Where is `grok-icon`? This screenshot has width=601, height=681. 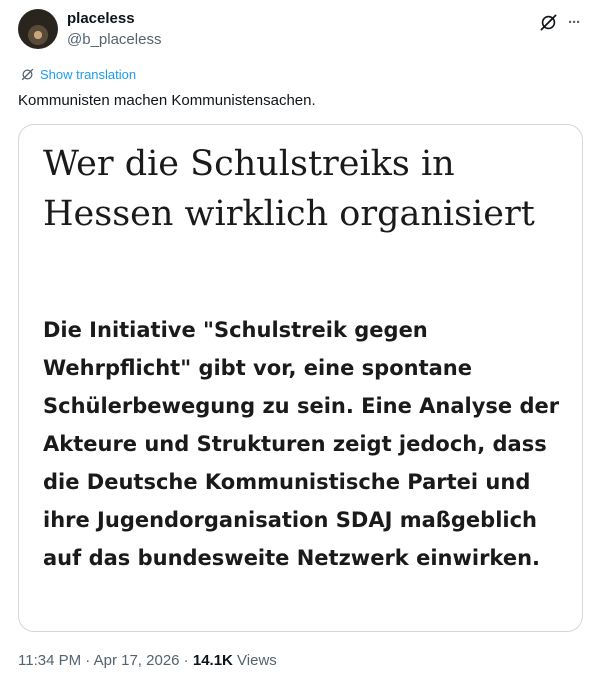
grok-icon is located at coordinates (548, 22).